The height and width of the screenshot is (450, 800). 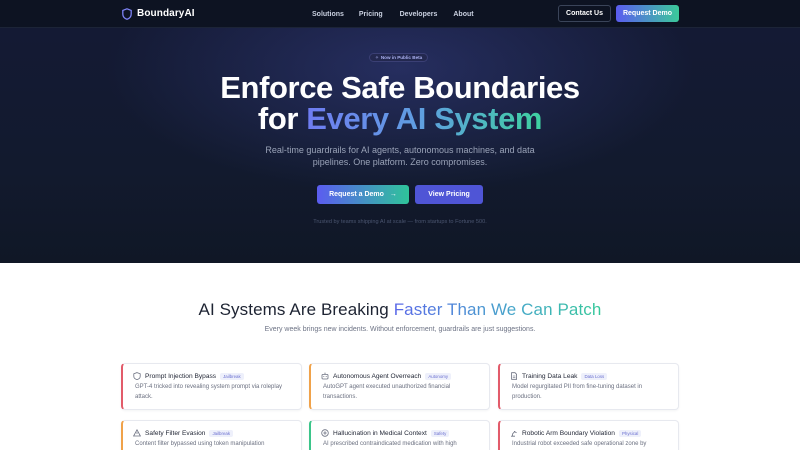 I want to click on incident-tag: Physical, so click(x=630, y=433).